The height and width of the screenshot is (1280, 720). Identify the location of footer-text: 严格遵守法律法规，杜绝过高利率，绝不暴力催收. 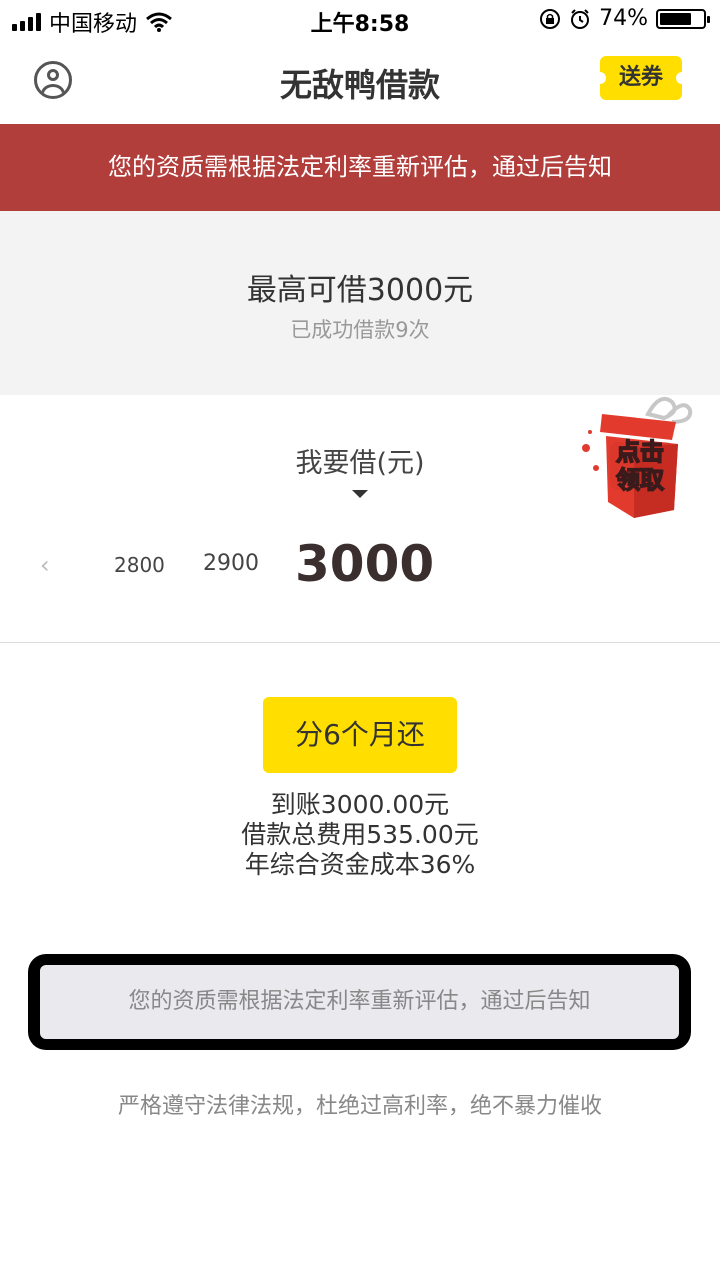
(359, 1106).